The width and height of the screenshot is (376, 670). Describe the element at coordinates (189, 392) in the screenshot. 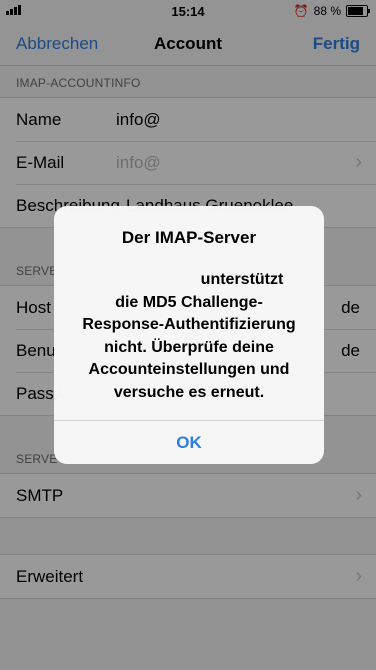

I see `alert-message-line: versuche es erneut.` at that location.